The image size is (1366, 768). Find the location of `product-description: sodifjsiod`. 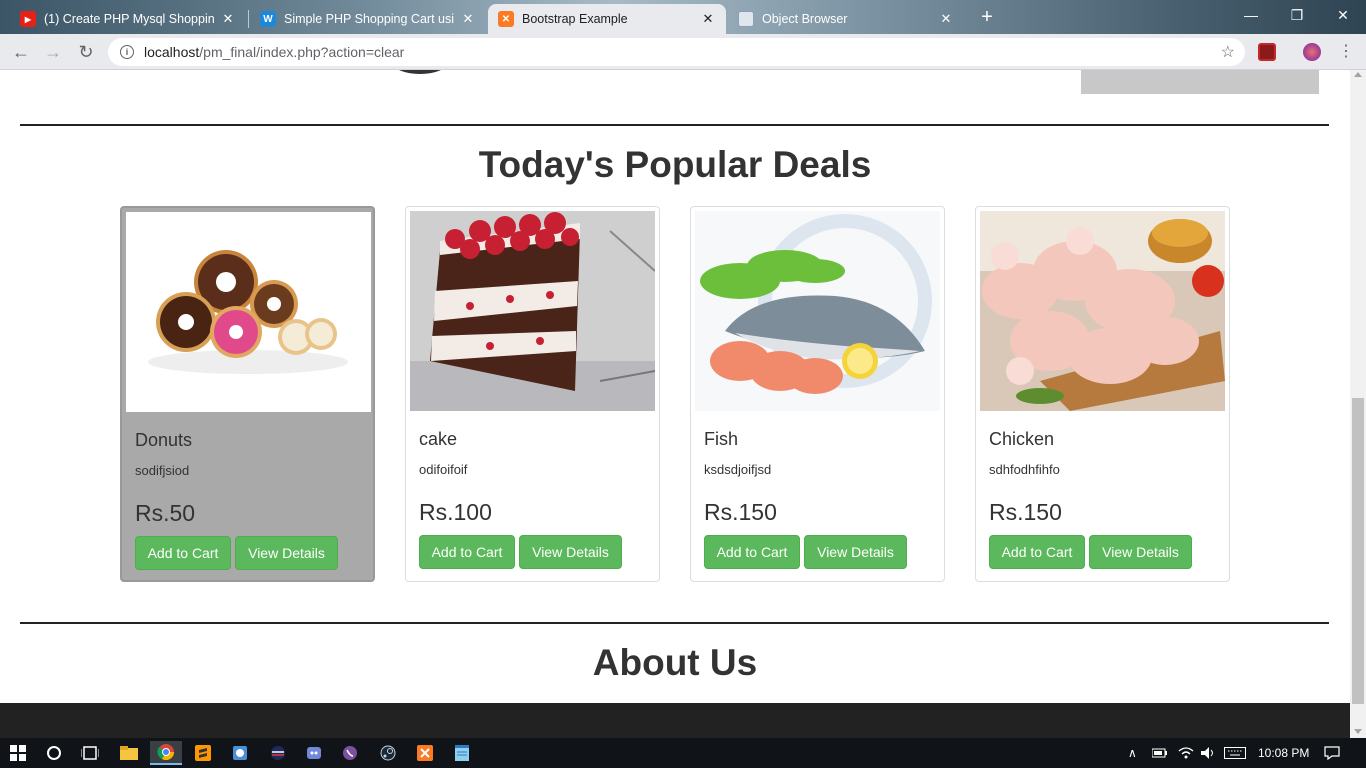

product-description: sodifjsiod is located at coordinates (162, 470).